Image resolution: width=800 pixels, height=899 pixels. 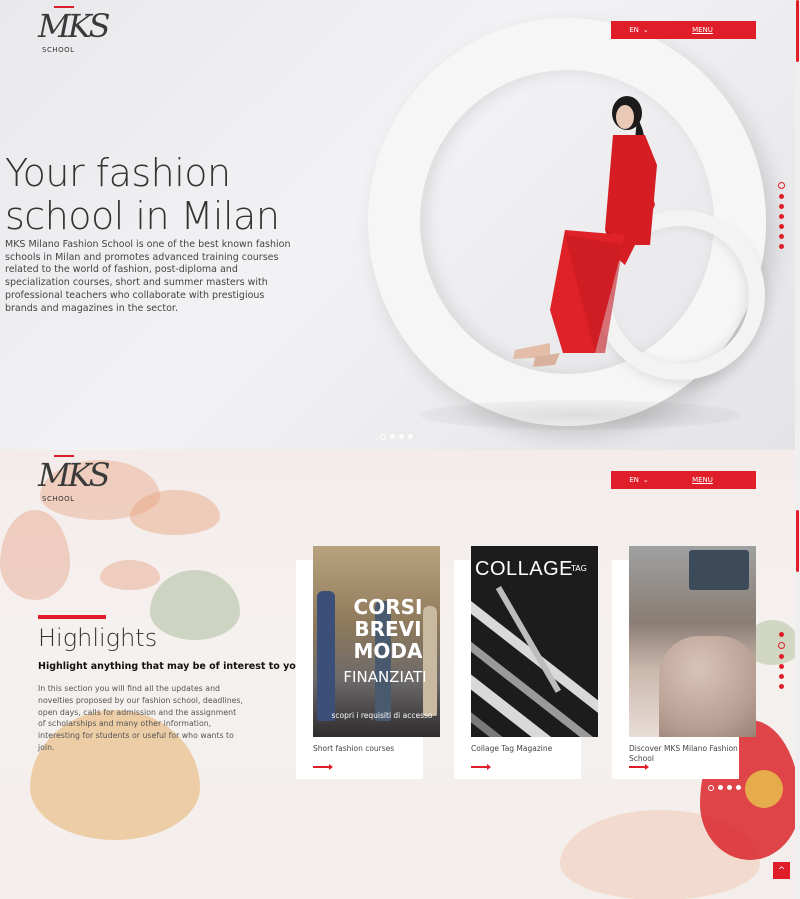 I want to click on corsi-line3: MODA, so click(x=388, y=651).